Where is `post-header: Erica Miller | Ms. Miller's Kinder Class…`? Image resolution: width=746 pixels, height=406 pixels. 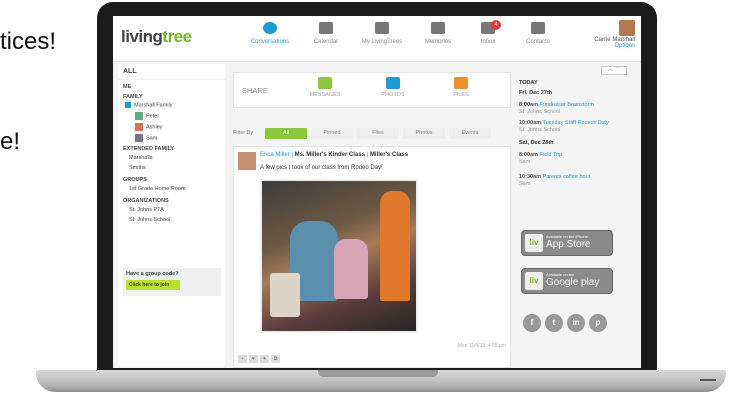
post-header: Erica Miller | Ms. Miller's Kinder Class… is located at coordinates (334, 155).